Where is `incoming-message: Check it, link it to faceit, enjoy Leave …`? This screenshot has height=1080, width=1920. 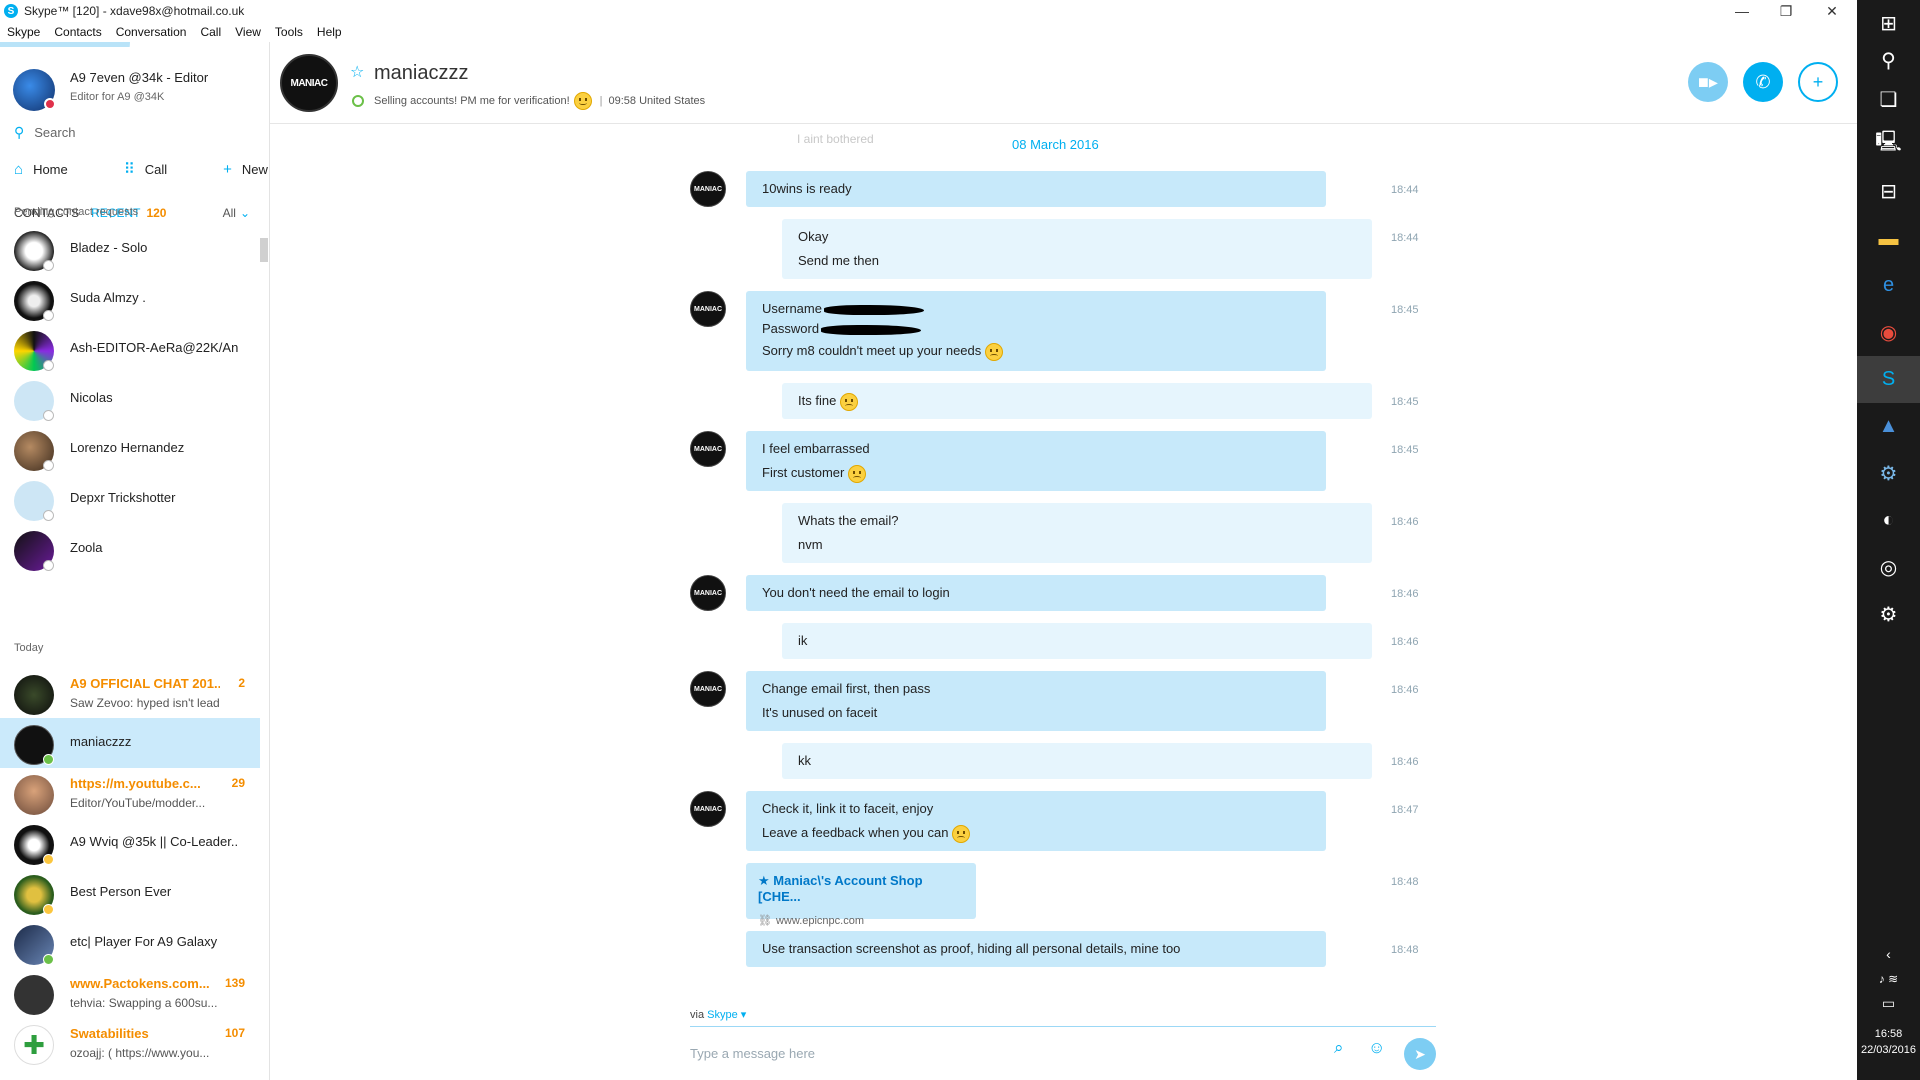
incoming-message: Check it, link it to faceit, enjoy Leave … is located at coordinates (1036, 821).